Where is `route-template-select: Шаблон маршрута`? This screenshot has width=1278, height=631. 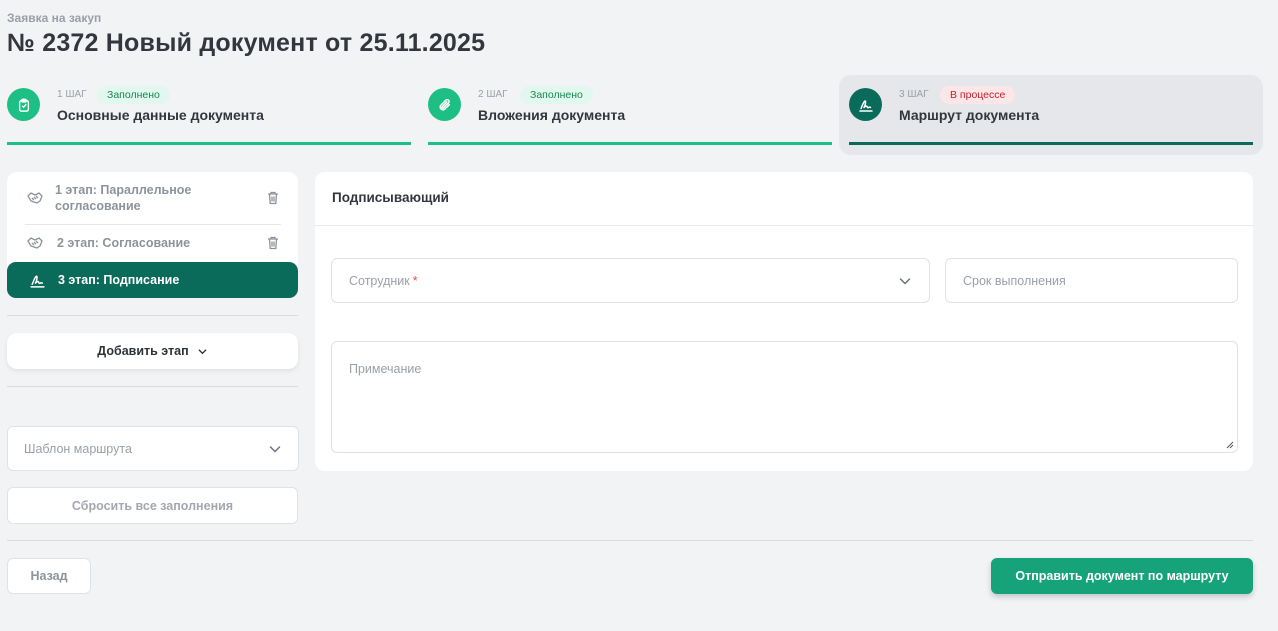
route-template-select: Шаблон маршрута is located at coordinates (153, 448).